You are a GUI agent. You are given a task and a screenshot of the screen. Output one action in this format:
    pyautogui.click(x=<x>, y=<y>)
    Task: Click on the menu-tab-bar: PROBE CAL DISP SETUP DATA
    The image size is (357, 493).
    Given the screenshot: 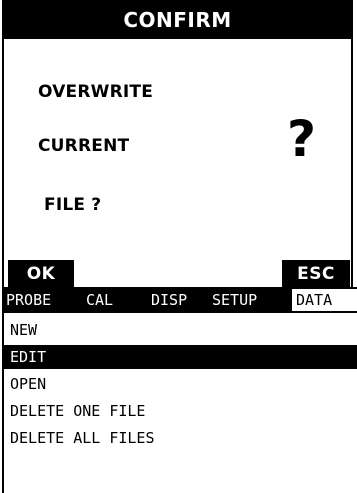 What is the action you would take?
    pyautogui.click(x=179, y=300)
    